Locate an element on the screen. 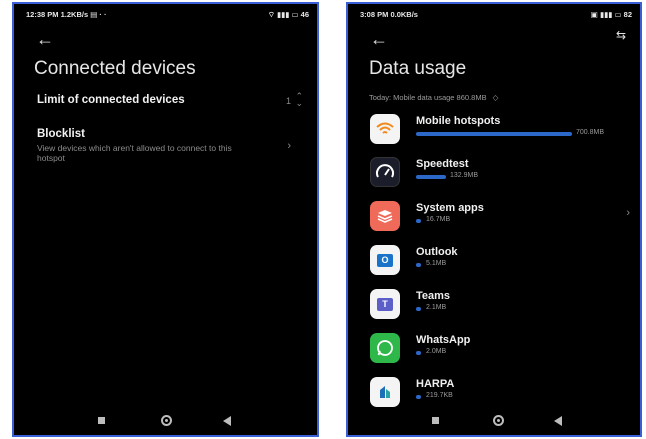  page-title: Connected devices is located at coordinates (115, 68).